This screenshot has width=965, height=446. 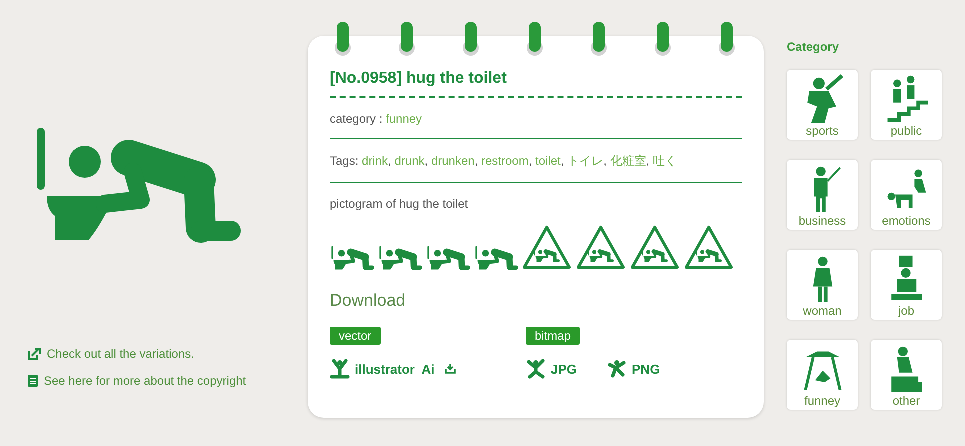 I want to click on copyright-link: See here for more about the copyright, so click(x=145, y=381).